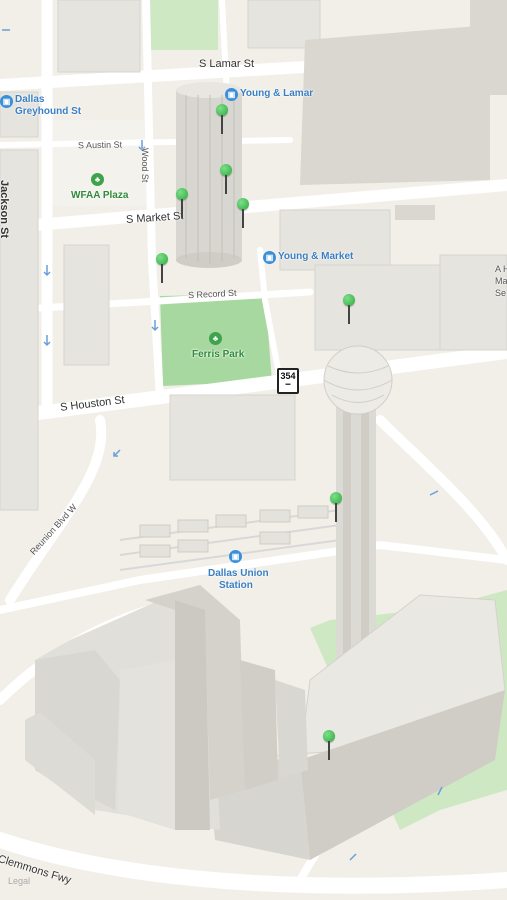 The height and width of the screenshot is (900, 507). Describe the element at coordinates (218, 354) in the screenshot. I see `park-label-ferris: Ferris Park` at that location.